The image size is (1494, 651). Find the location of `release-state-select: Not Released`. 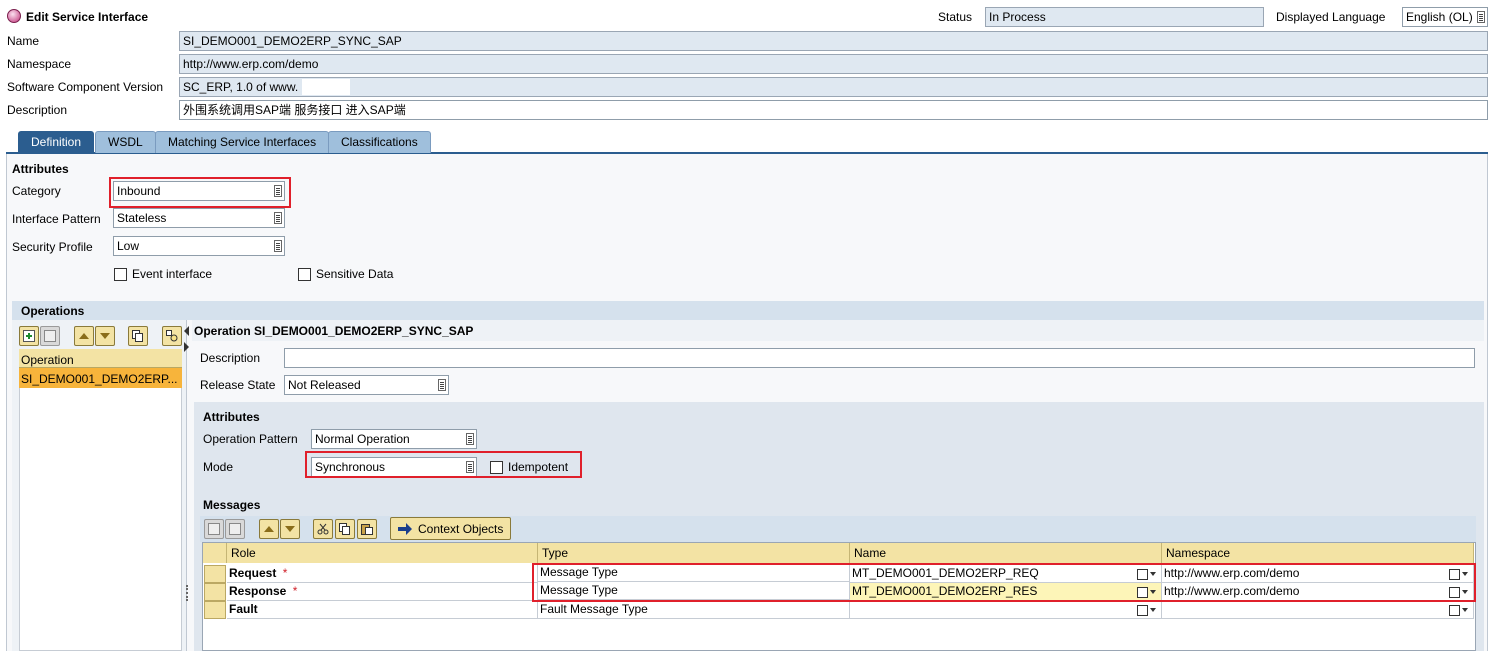

release-state-select: Not Released is located at coordinates (366, 385).